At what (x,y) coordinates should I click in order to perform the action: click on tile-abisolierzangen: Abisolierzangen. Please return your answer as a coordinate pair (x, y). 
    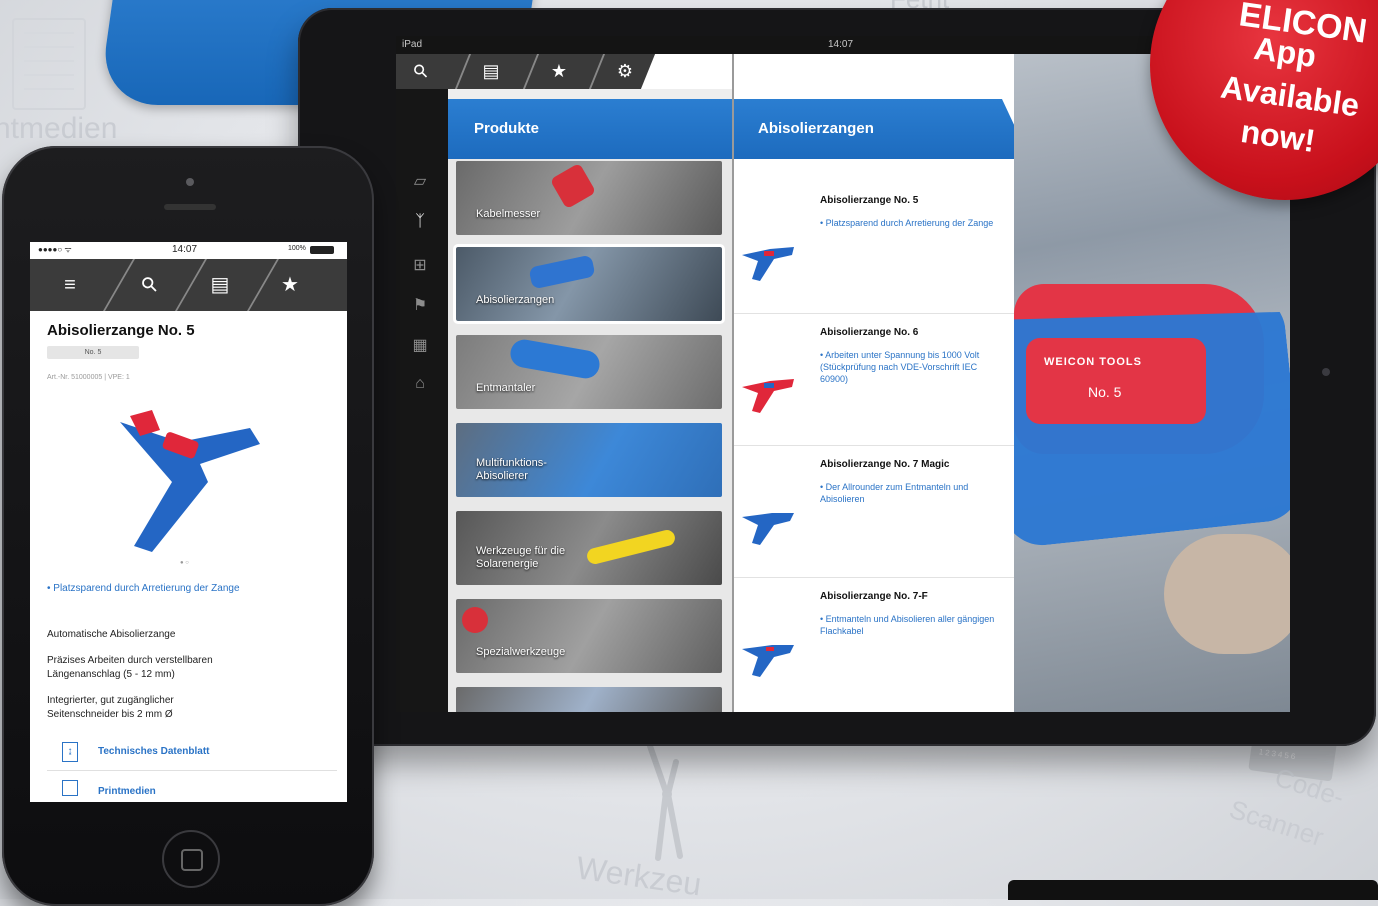
    Looking at the image, I should click on (589, 284).